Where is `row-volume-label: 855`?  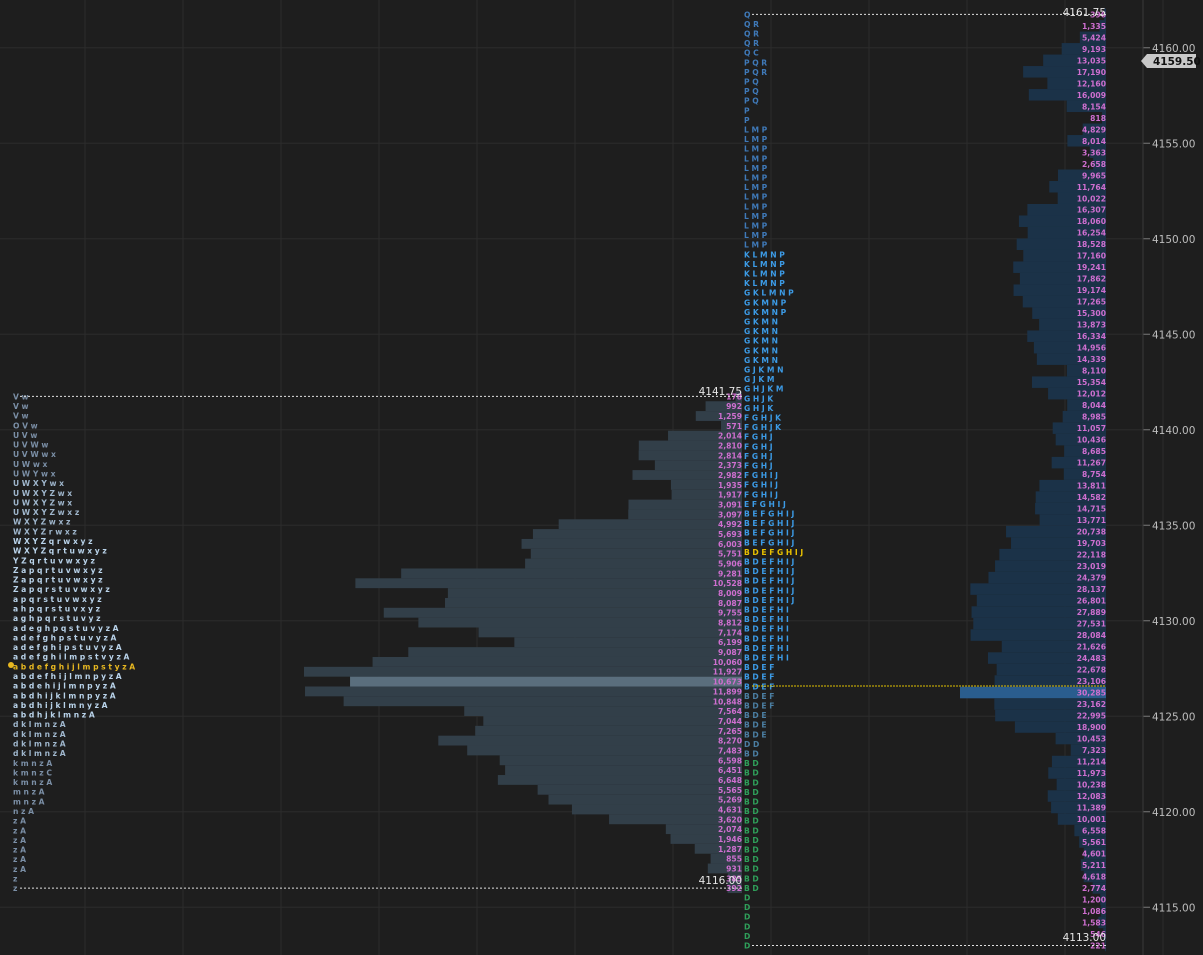 row-volume-label: 855 is located at coordinates (734, 859).